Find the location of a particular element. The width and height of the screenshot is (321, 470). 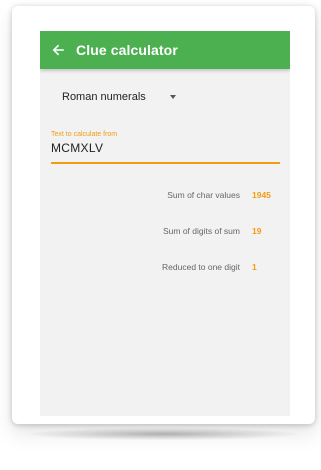

calculation-type-dropdown: Roman numerals is located at coordinates (119, 97).